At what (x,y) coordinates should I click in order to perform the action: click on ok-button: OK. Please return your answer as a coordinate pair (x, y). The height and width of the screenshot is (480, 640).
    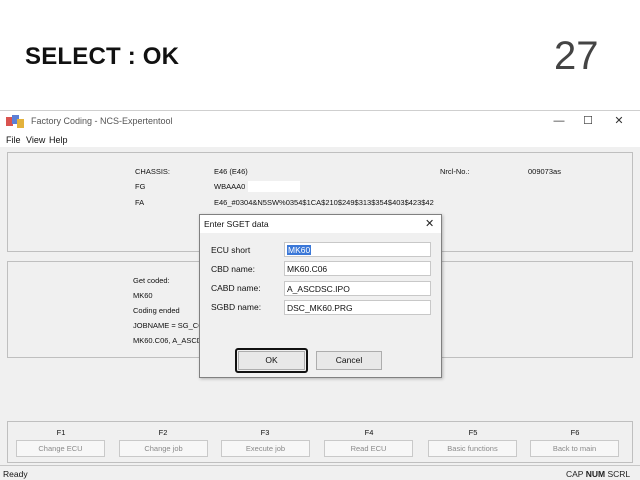
    Looking at the image, I should click on (271, 360).